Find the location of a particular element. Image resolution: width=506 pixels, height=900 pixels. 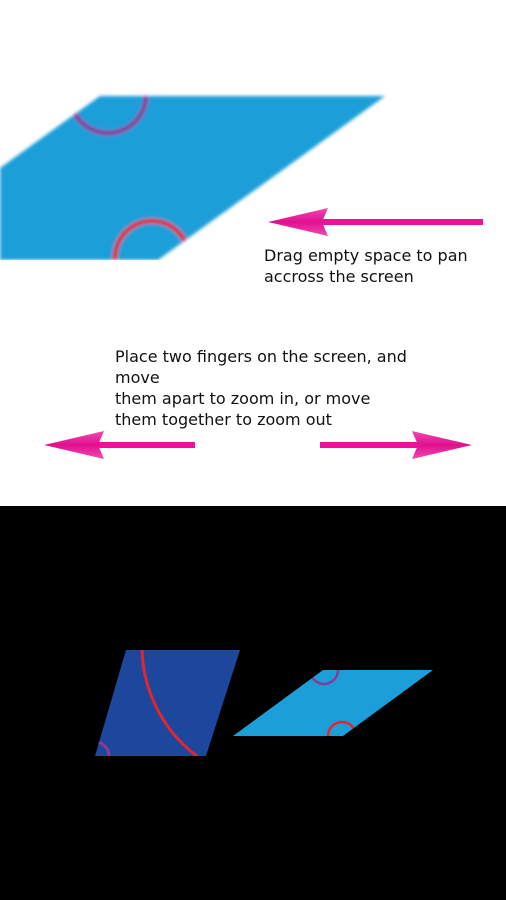

red-arc is located at coordinates (190, 703).